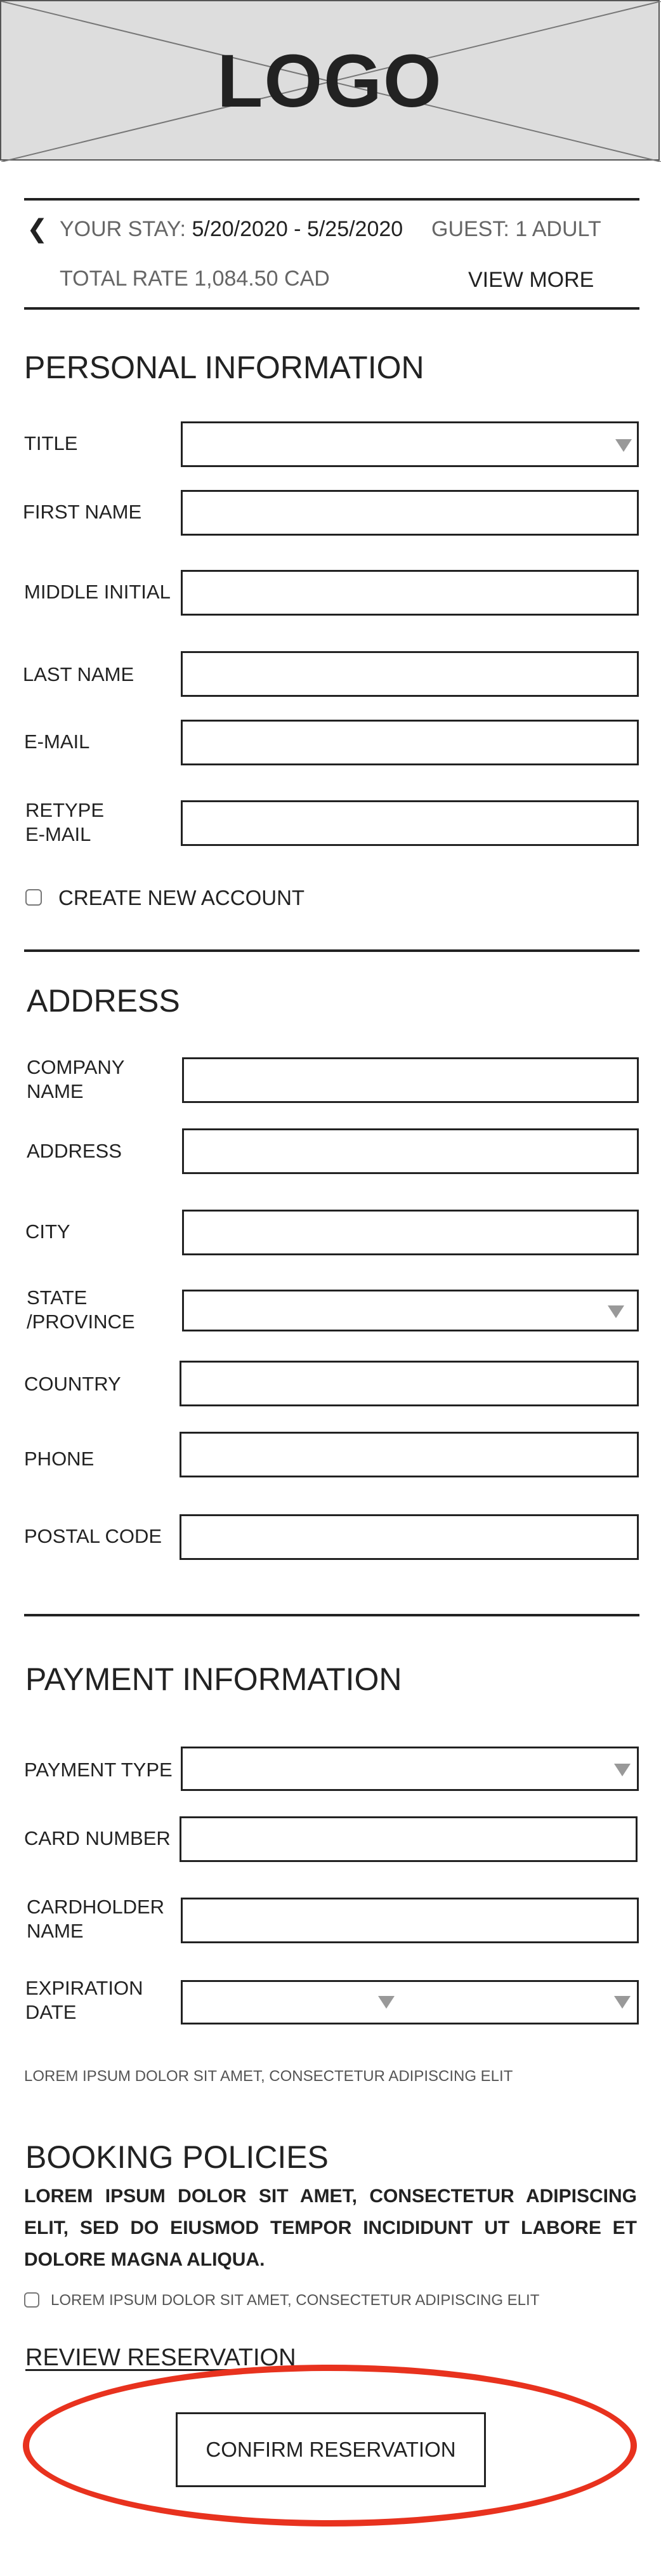 The width and height of the screenshot is (661, 2576). Describe the element at coordinates (47, 1231) in the screenshot. I see `city-label: CITY` at that location.